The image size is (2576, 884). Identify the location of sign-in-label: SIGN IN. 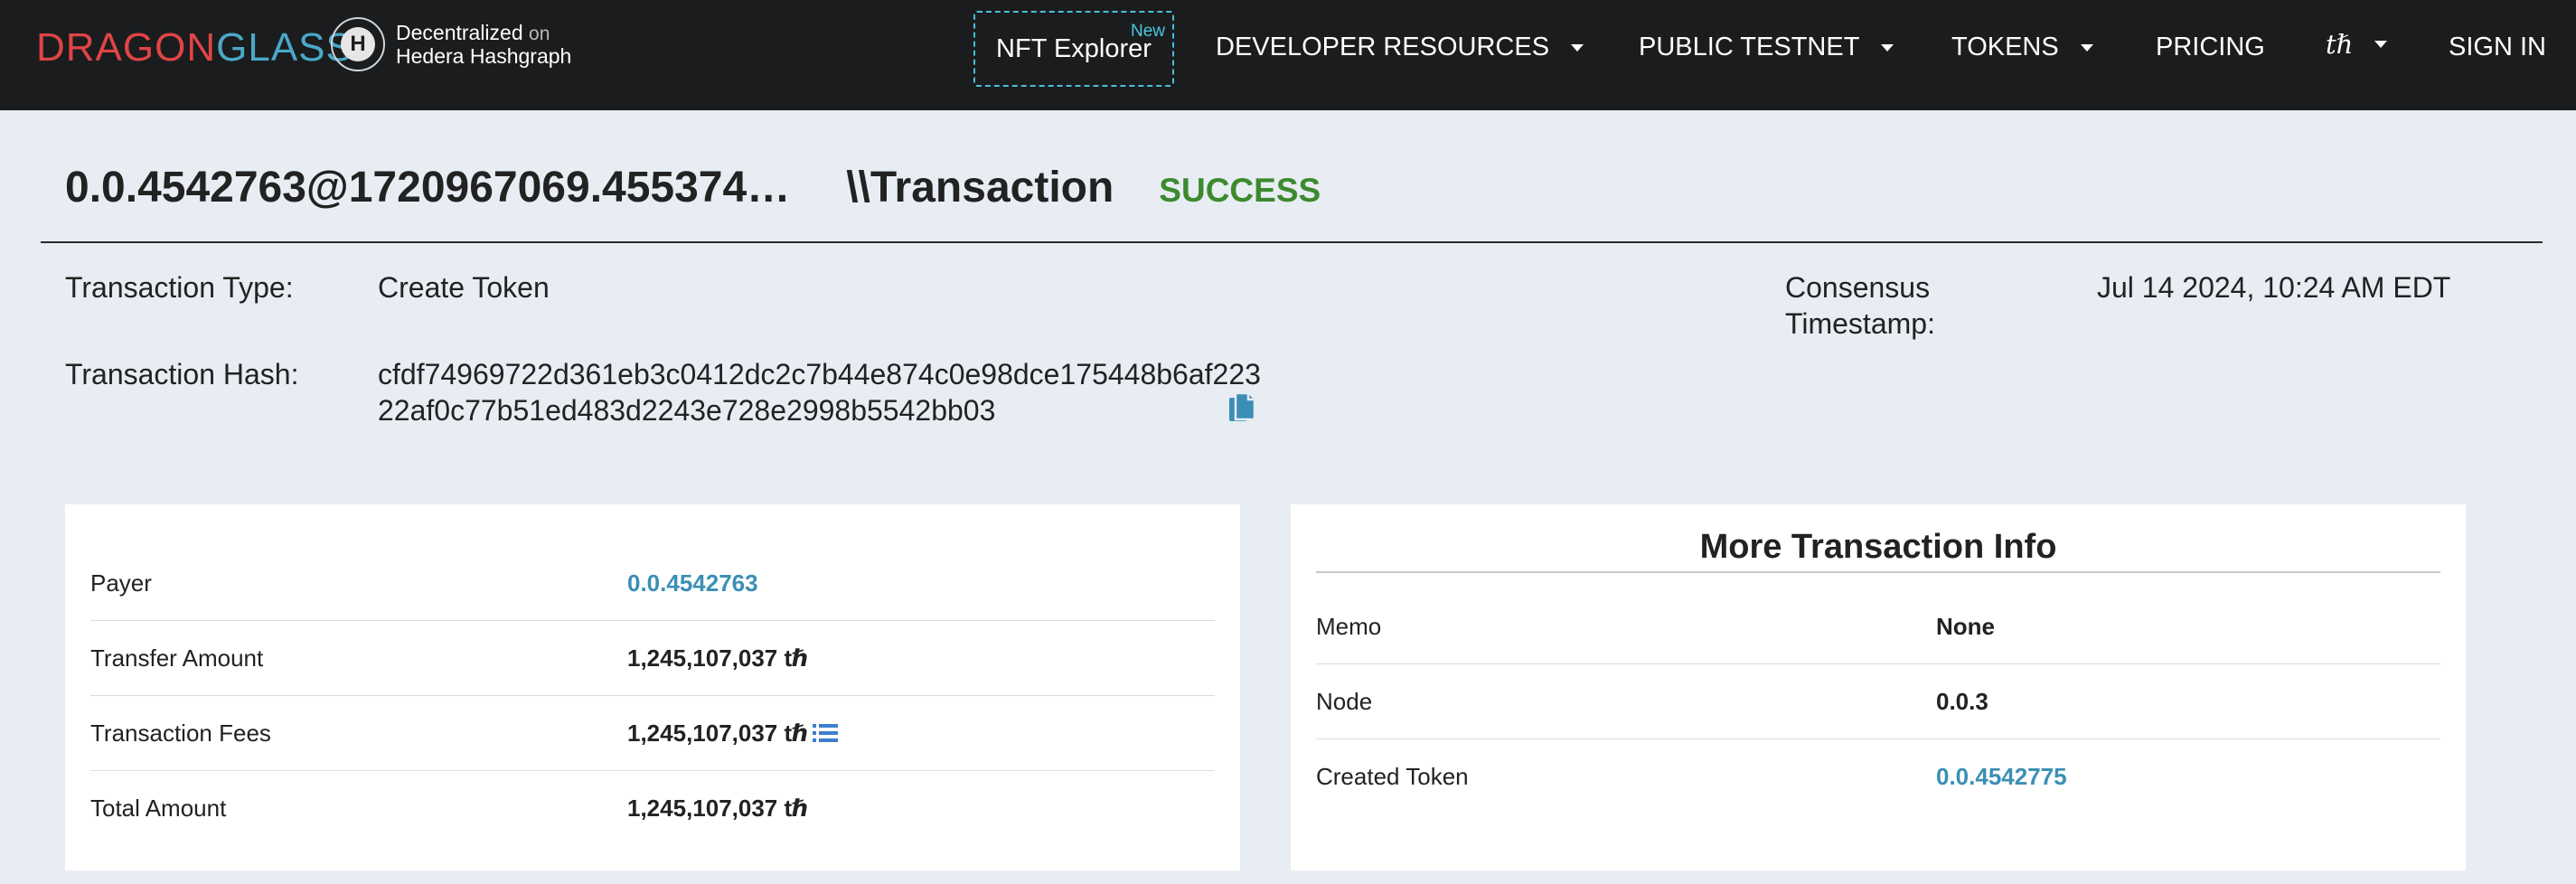
(2498, 47).